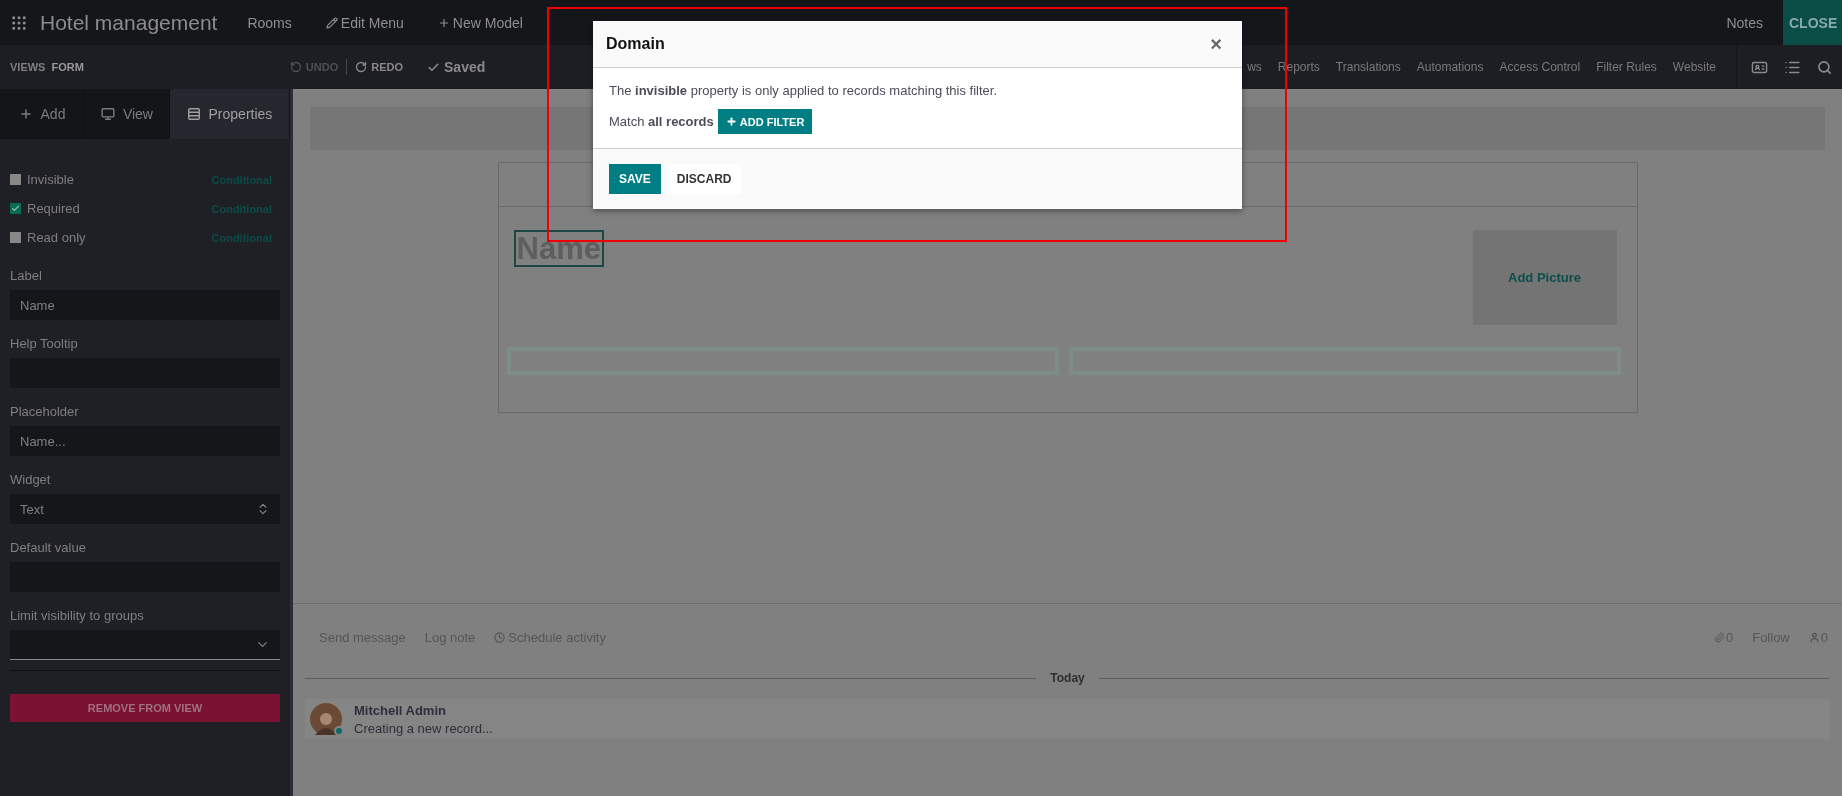  What do you see at coordinates (1812, 22) in the screenshot?
I see `close-button: CLOSE` at bounding box center [1812, 22].